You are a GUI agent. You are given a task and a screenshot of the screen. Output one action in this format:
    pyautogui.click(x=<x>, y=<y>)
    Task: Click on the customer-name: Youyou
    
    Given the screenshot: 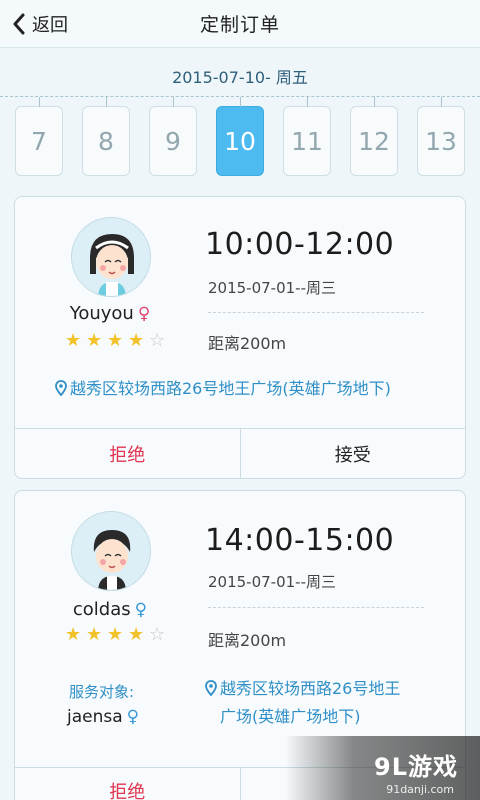 What is the action you would take?
    pyautogui.click(x=101, y=313)
    